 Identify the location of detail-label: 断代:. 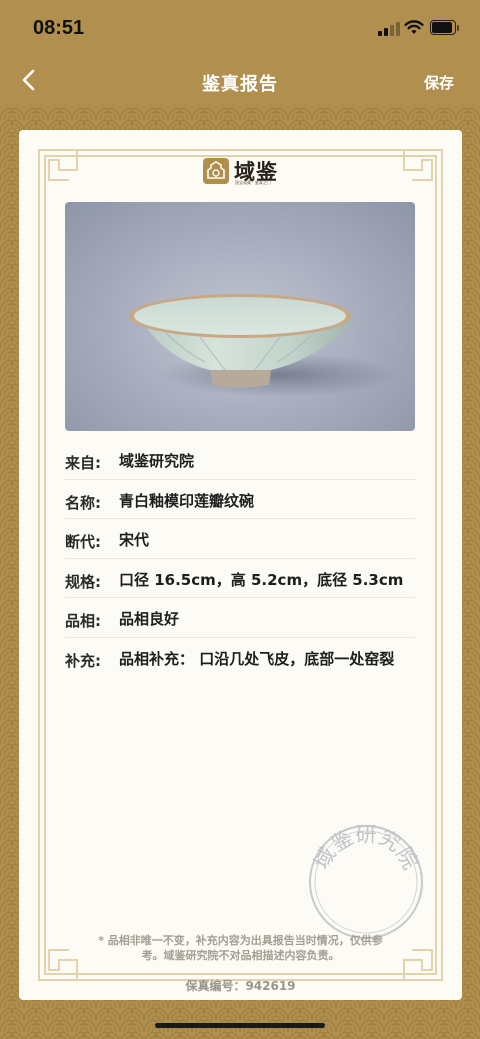
(83, 542).